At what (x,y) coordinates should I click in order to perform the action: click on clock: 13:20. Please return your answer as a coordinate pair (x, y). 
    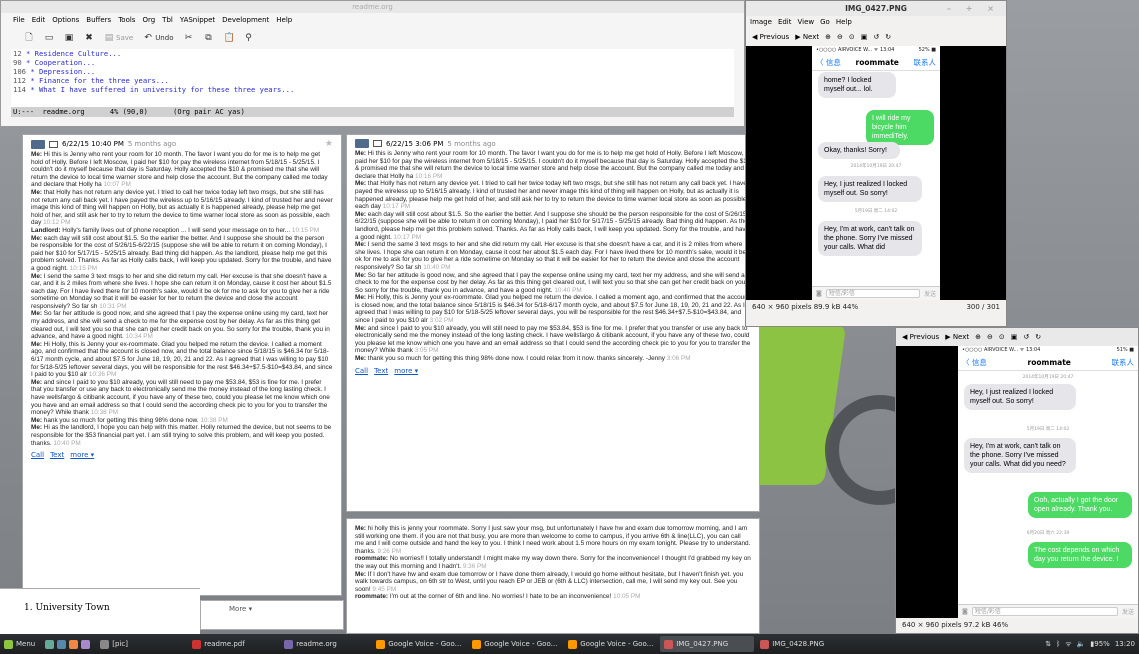
    Looking at the image, I should click on (1125, 644).